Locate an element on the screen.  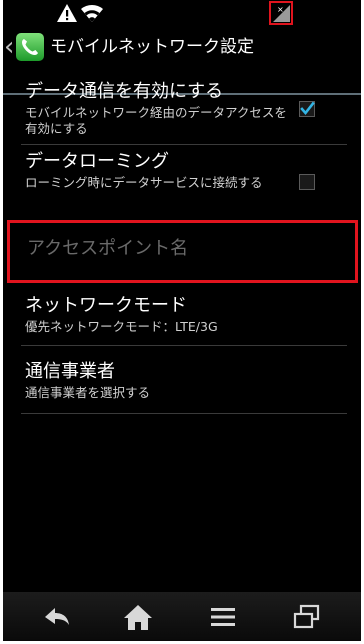
warning-icon is located at coordinates (67, 13).